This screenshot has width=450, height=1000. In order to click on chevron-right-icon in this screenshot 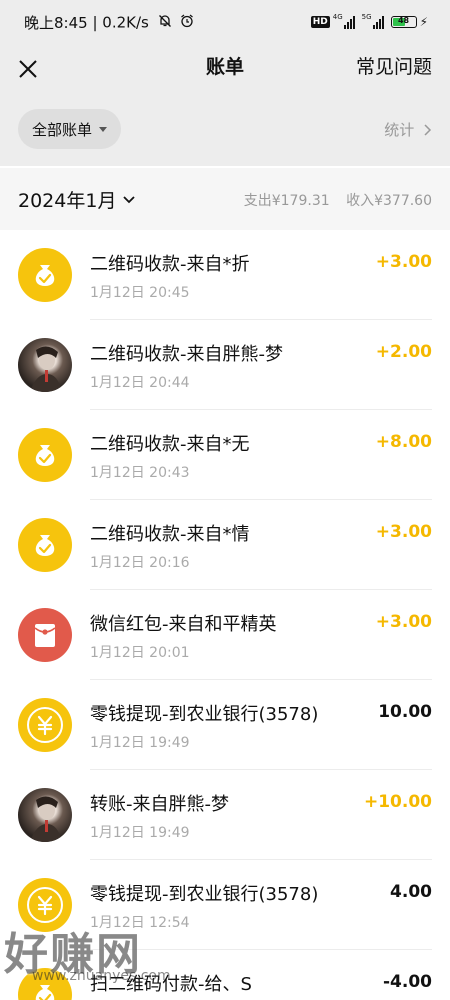, I will do `click(428, 130)`.